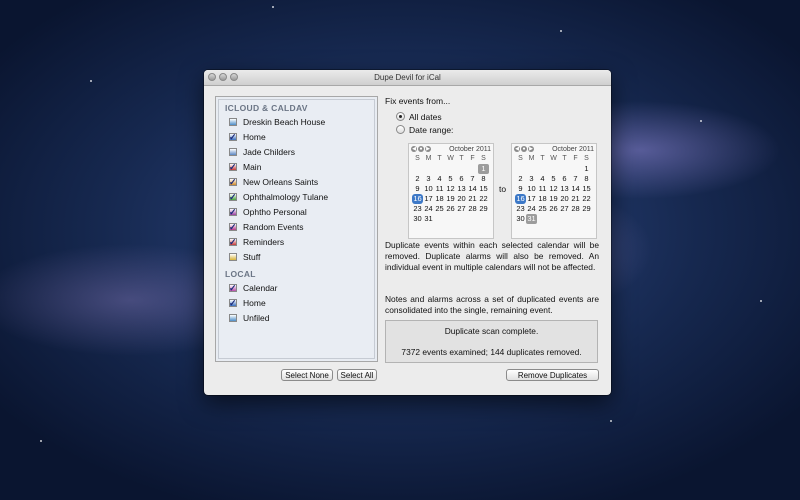 This screenshot has width=800, height=500. I want to click on calendar-item: Unfiled, so click(296, 317).